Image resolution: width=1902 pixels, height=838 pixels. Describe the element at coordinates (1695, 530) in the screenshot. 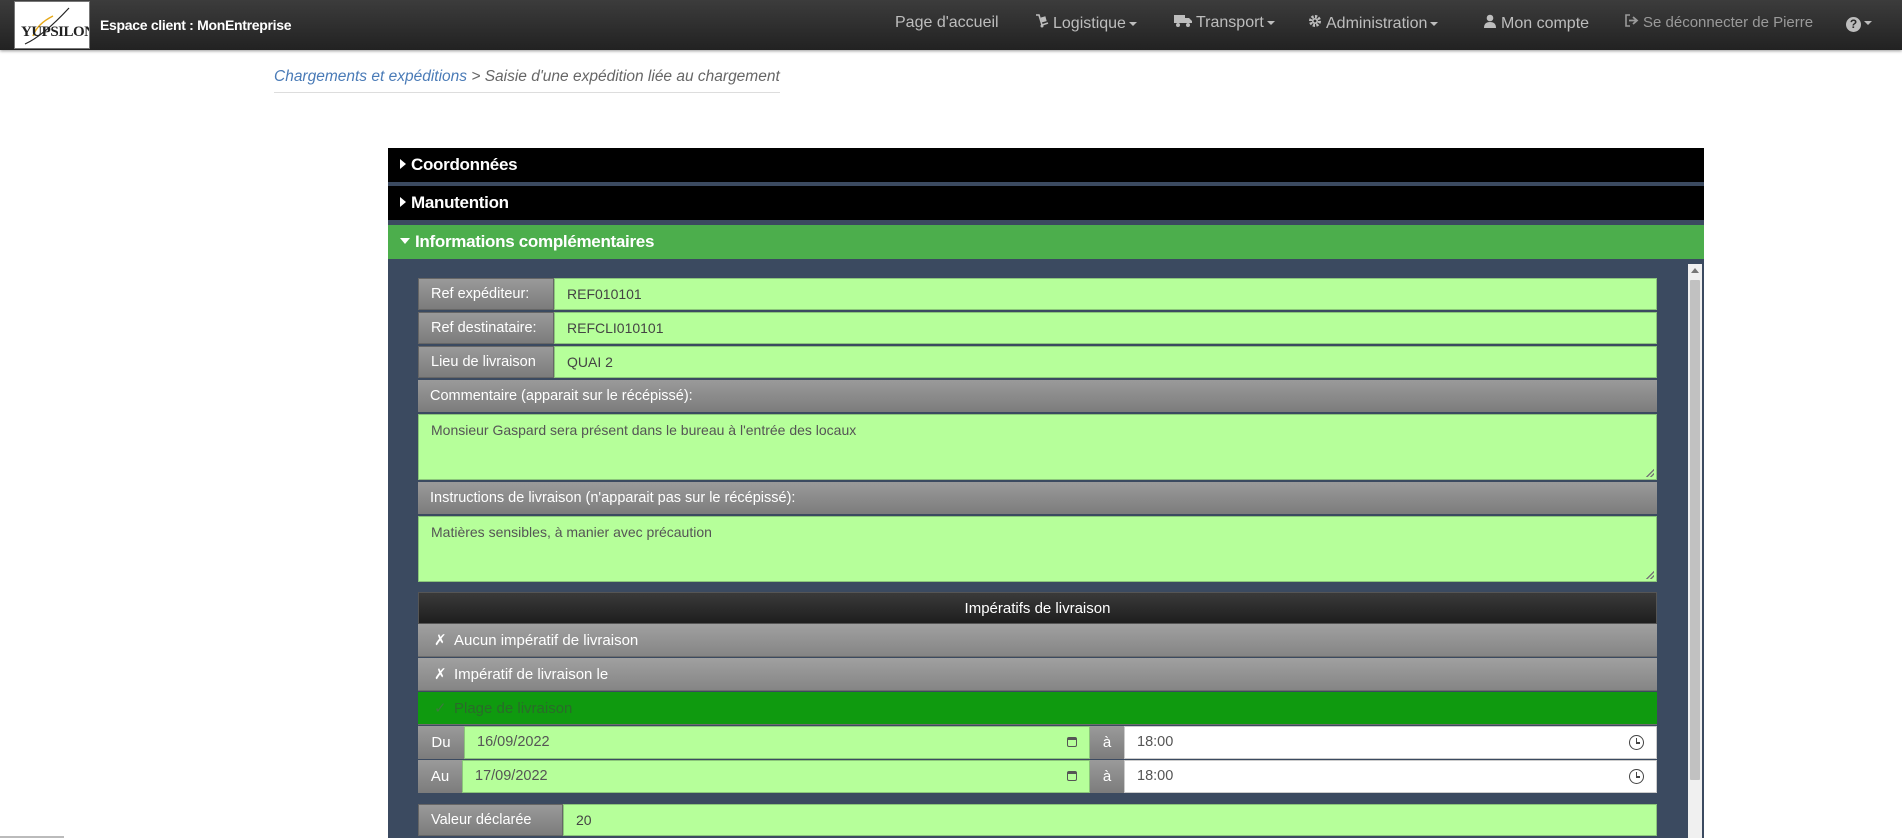

I see `scrollbar-thumb` at that location.